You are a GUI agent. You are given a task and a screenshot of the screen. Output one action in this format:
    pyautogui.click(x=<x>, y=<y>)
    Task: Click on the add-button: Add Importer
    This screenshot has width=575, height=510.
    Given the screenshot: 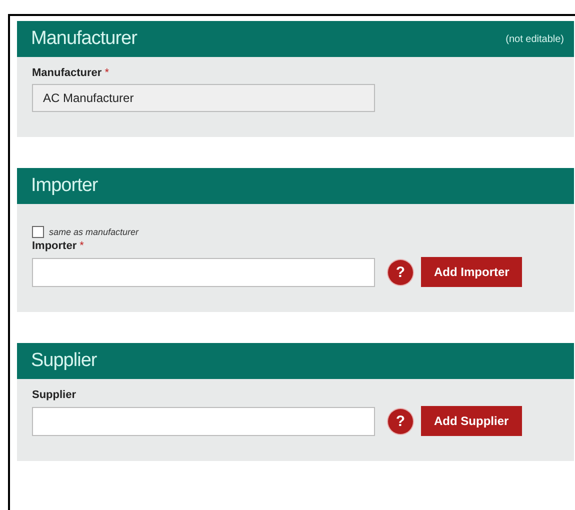 What is the action you would take?
    pyautogui.click(x=471, y=272)
    